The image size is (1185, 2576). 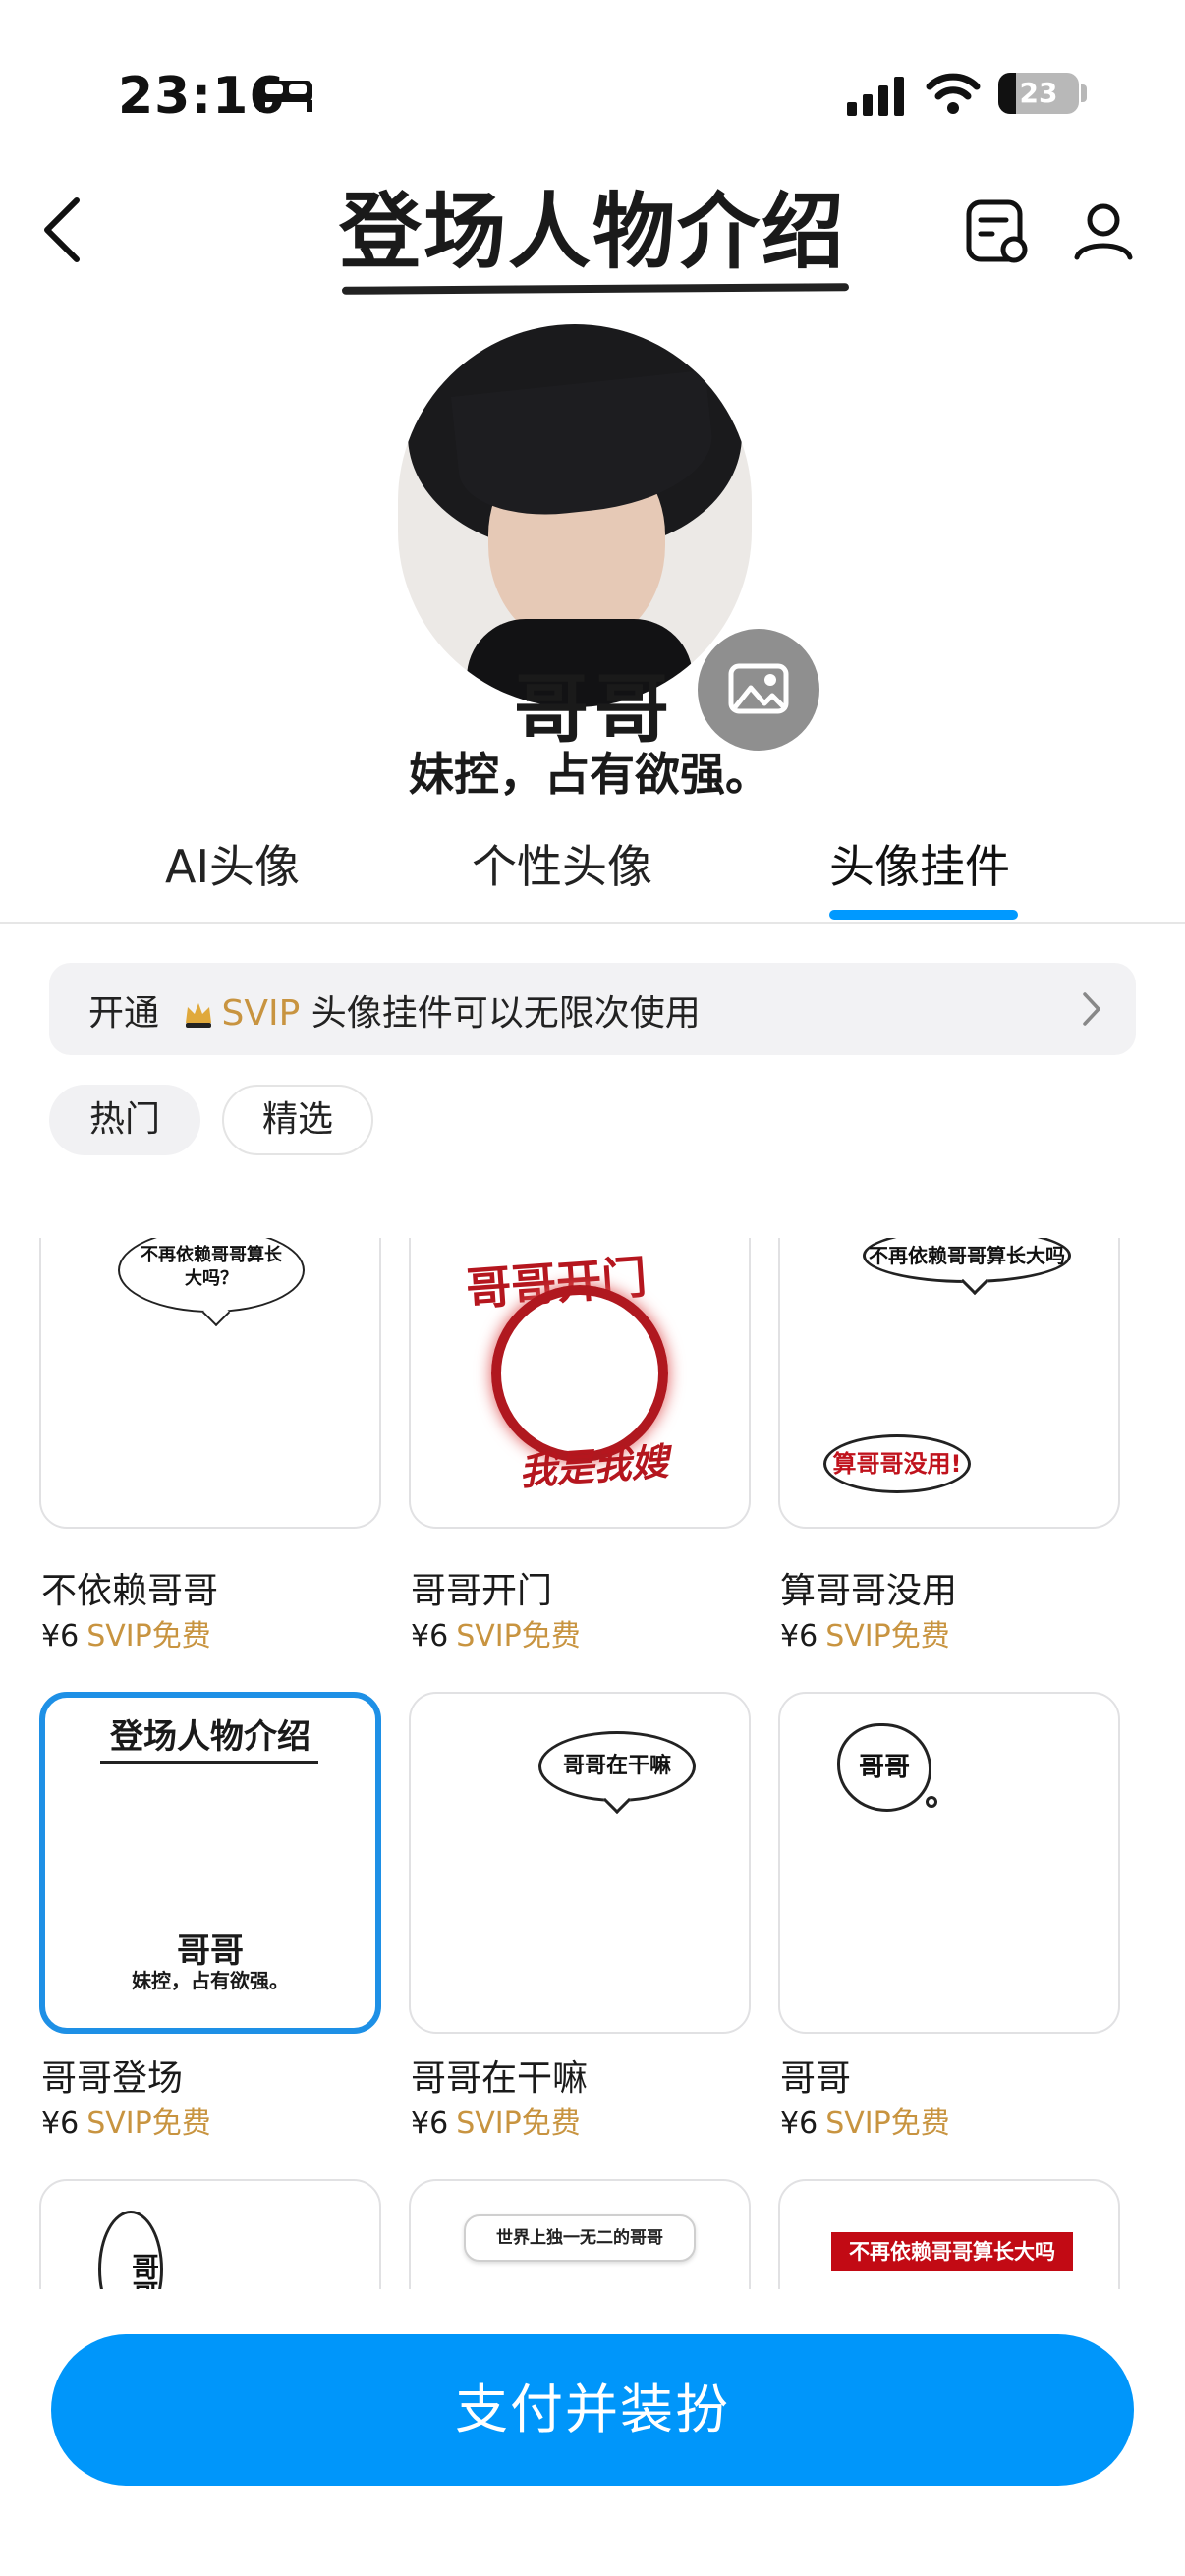 What do you see at coordinates (482, 1591) in the screenshot?
I see `item-name: 哥哥开门` at bounding box center [482, 1591].